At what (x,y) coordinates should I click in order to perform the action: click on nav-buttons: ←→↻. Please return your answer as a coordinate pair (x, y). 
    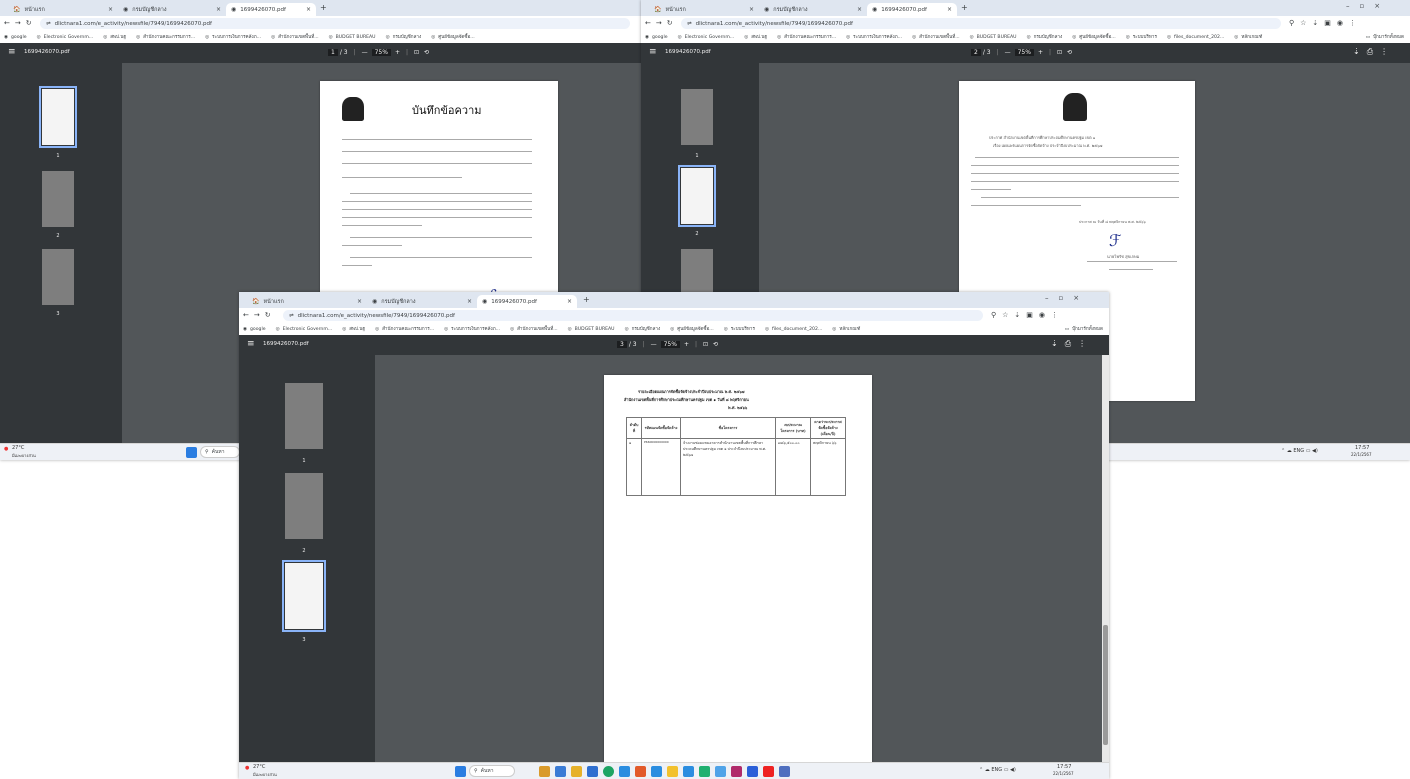
    Looking at the image, I should click on (259, 315).